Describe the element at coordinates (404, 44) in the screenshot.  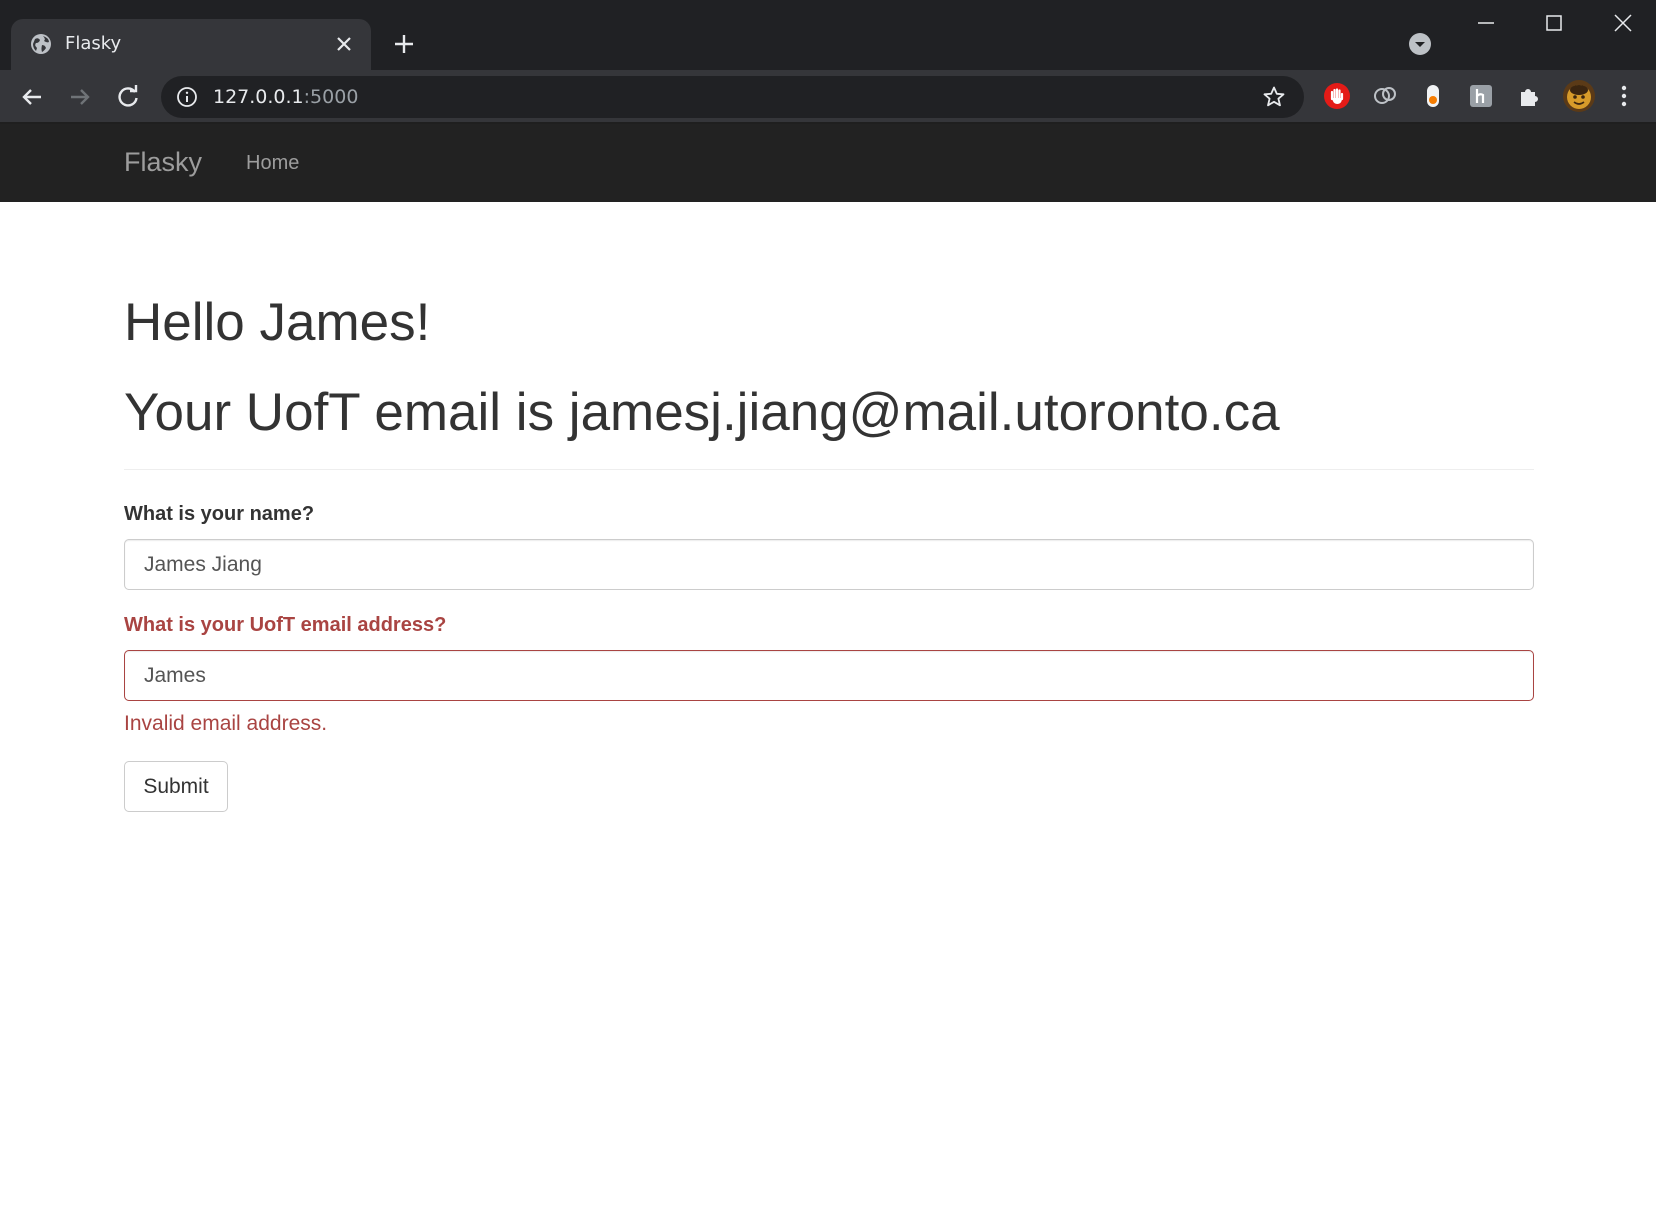
I see `new-tab-icon` at that location.